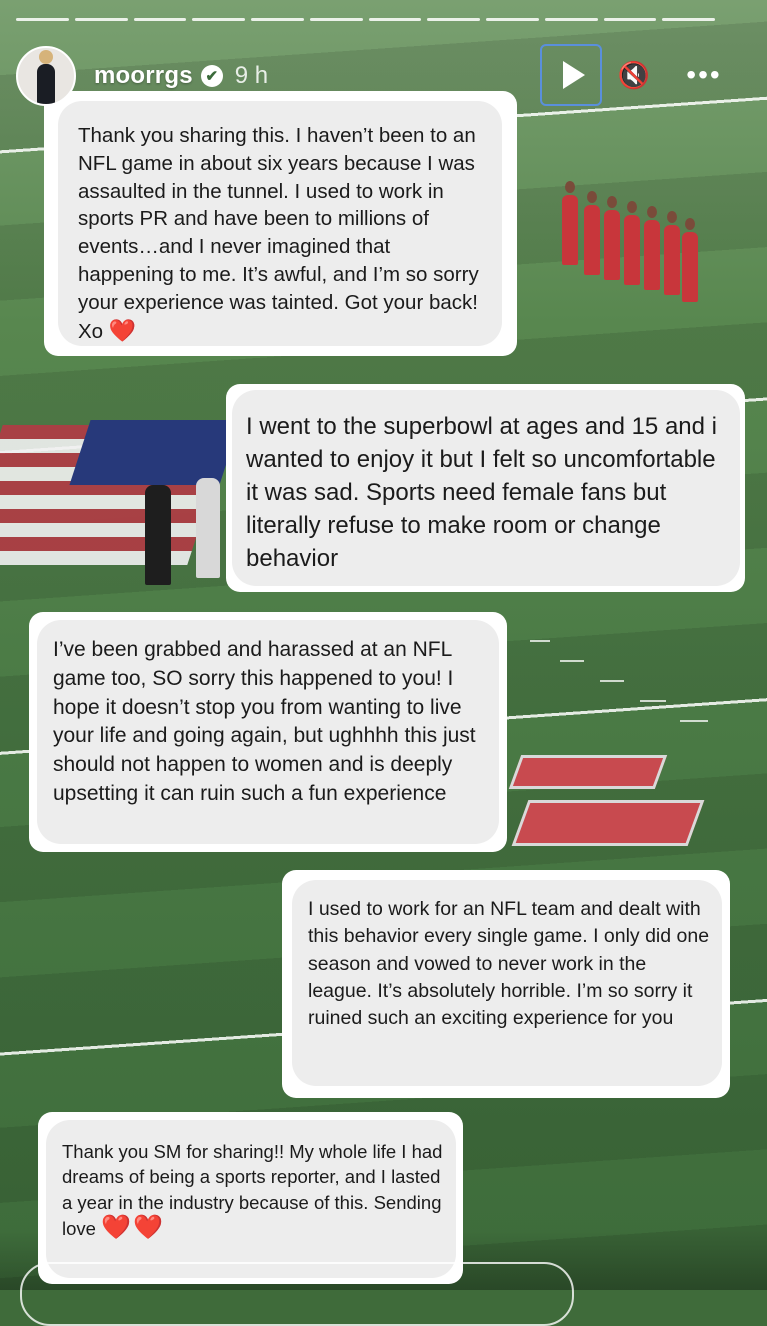 The image size is (767, 1326). Describe the element at coordinates (122, 330) in the screenshot. I see `heart-emoji: ❤️` at that location.